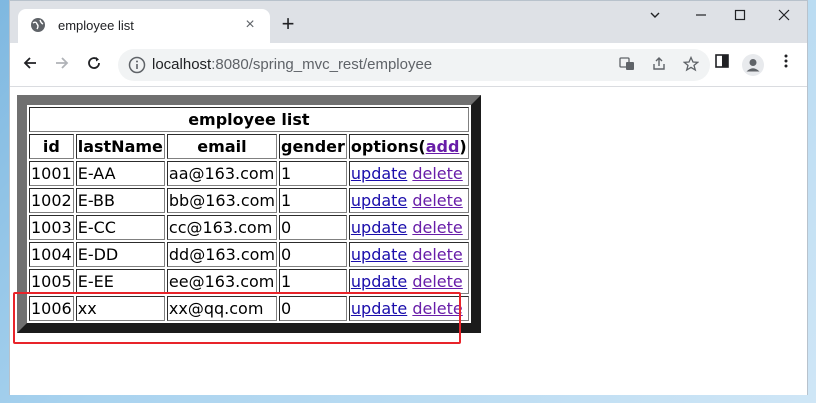 The width and height of the screenshot is (816, 403). What do you see at coordinates (313, 146) in the screenshot?
I see `header-gender: gender` at bounding box center [313, 146].